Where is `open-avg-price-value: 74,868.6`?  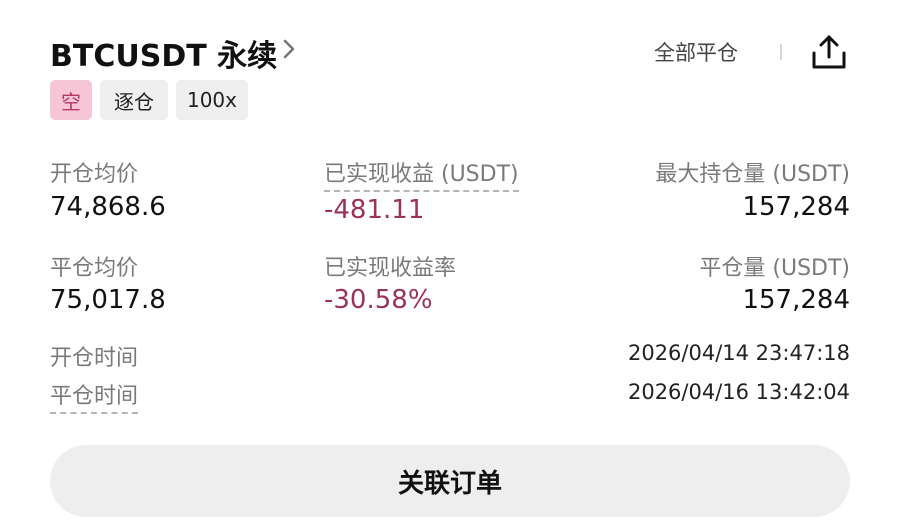 open-avg-price-value: 74,868.6 is located at coordinates (108, 207).